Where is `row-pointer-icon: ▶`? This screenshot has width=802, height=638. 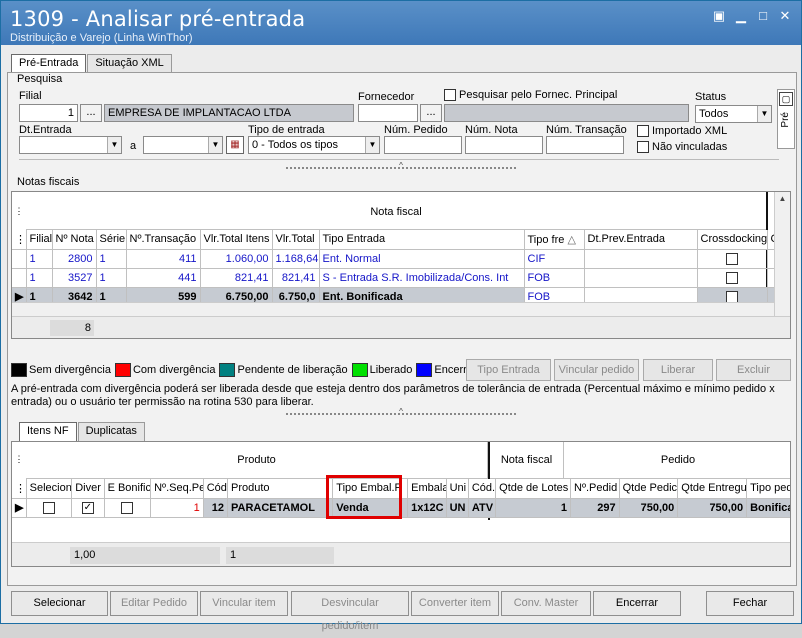
row-pointer-icon: ▶ is located at coordinates (19, 508).